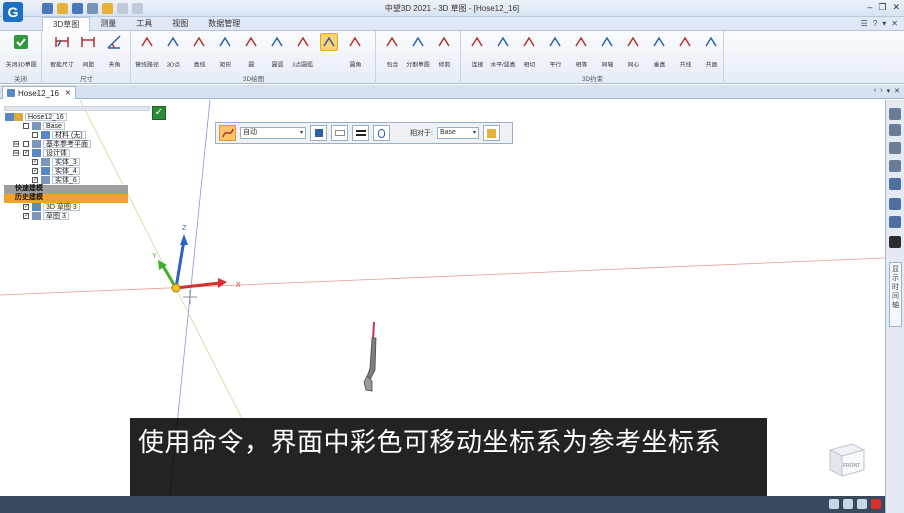 This screenshot has height=513, width=904. Describe the element at coordinates (685, 51) in the screenshot. I see `collinear-button: 共线` at that location.